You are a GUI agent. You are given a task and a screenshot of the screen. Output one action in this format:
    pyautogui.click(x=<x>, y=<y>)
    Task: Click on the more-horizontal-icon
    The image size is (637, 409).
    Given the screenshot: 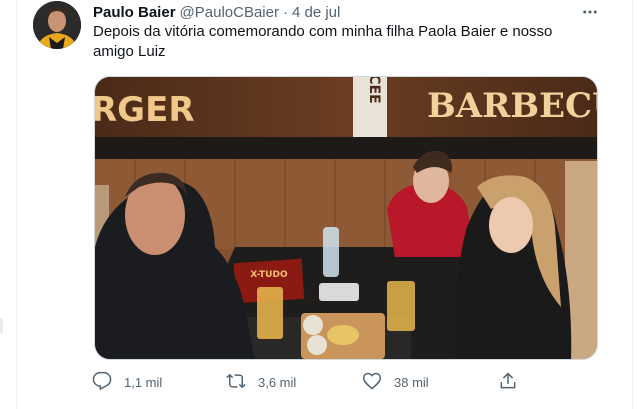 What is the action you would take?
    pyautogui.click(x=590, y=12)
    